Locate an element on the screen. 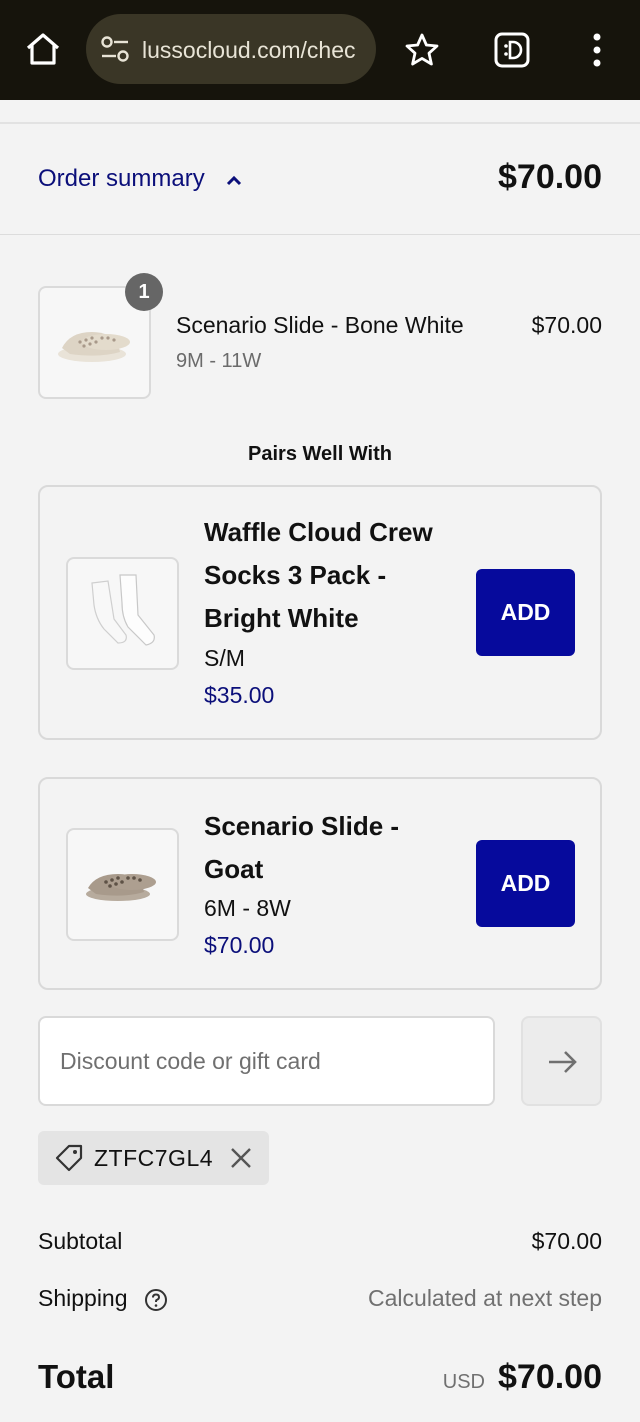 Image resolution: width=640 pixels, height=1422 pixels. upsell-title-line: Socks 3 Pack - is located at coordinates (295, 575).